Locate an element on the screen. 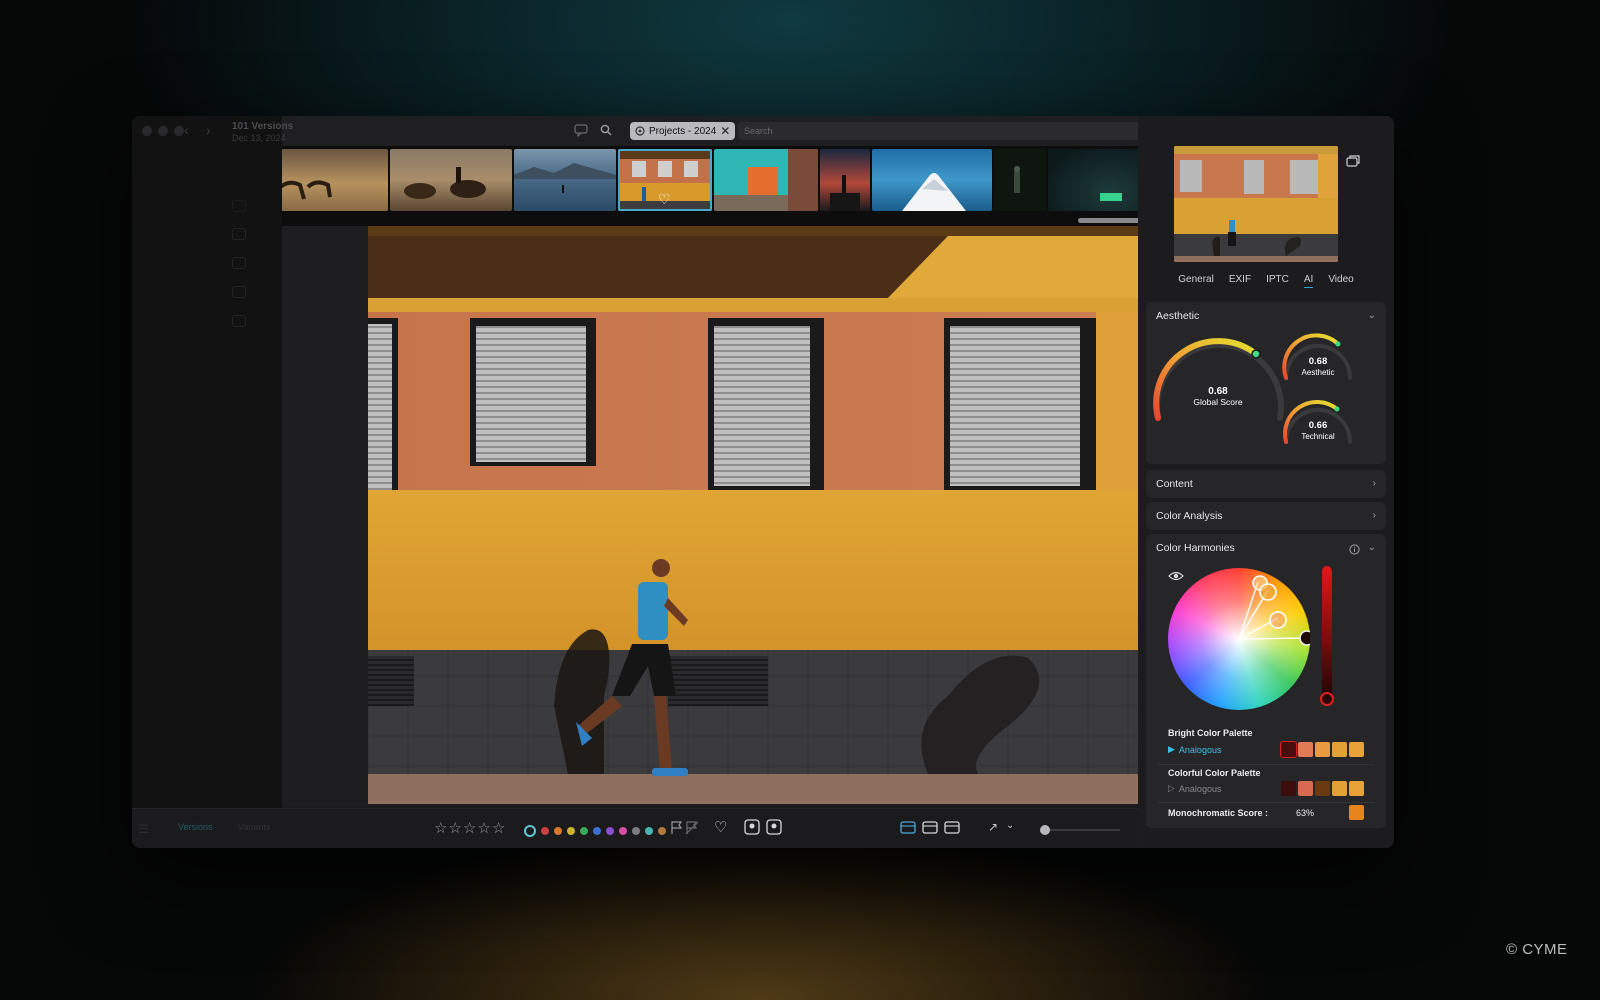  aesthetic-score-value: 0.68 is located at coordinates (1318, 361).